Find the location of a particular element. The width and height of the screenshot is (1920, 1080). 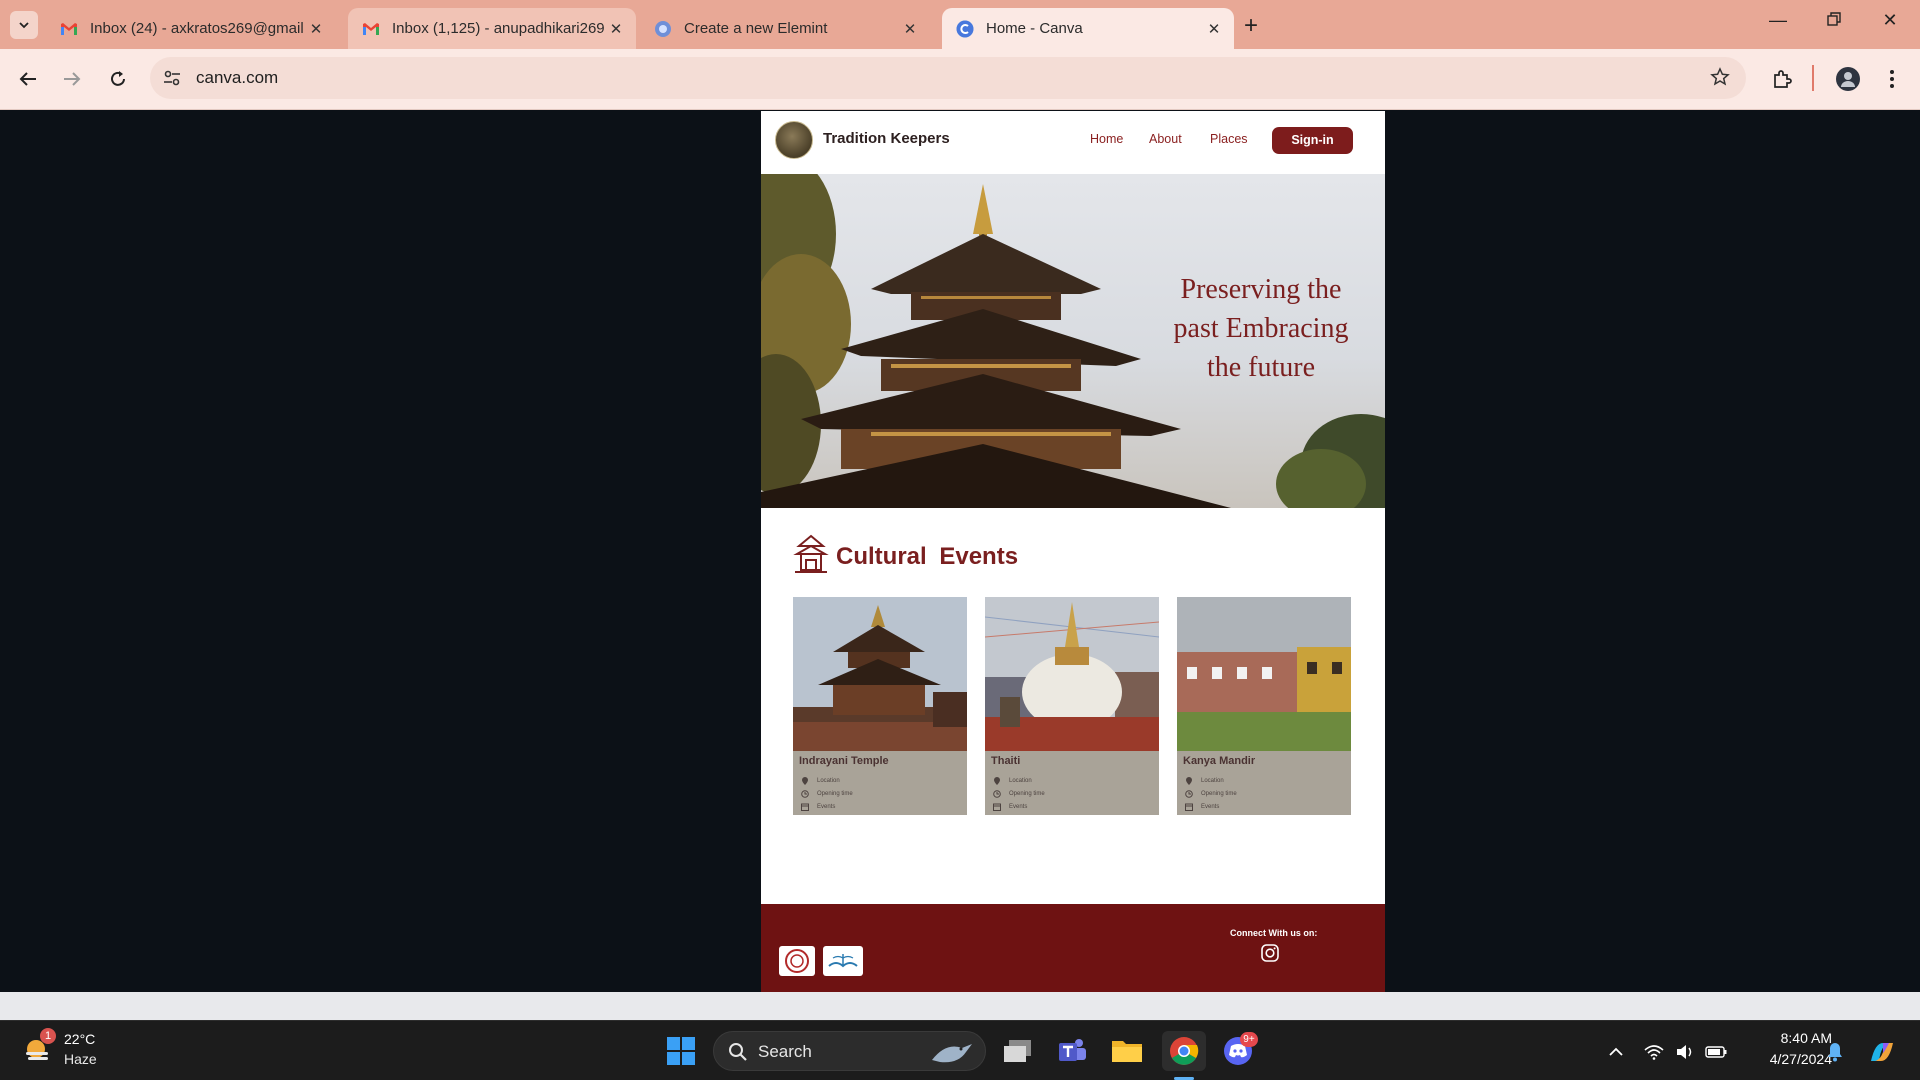

file-explorer-app is located at coordinates (1127, 1051).